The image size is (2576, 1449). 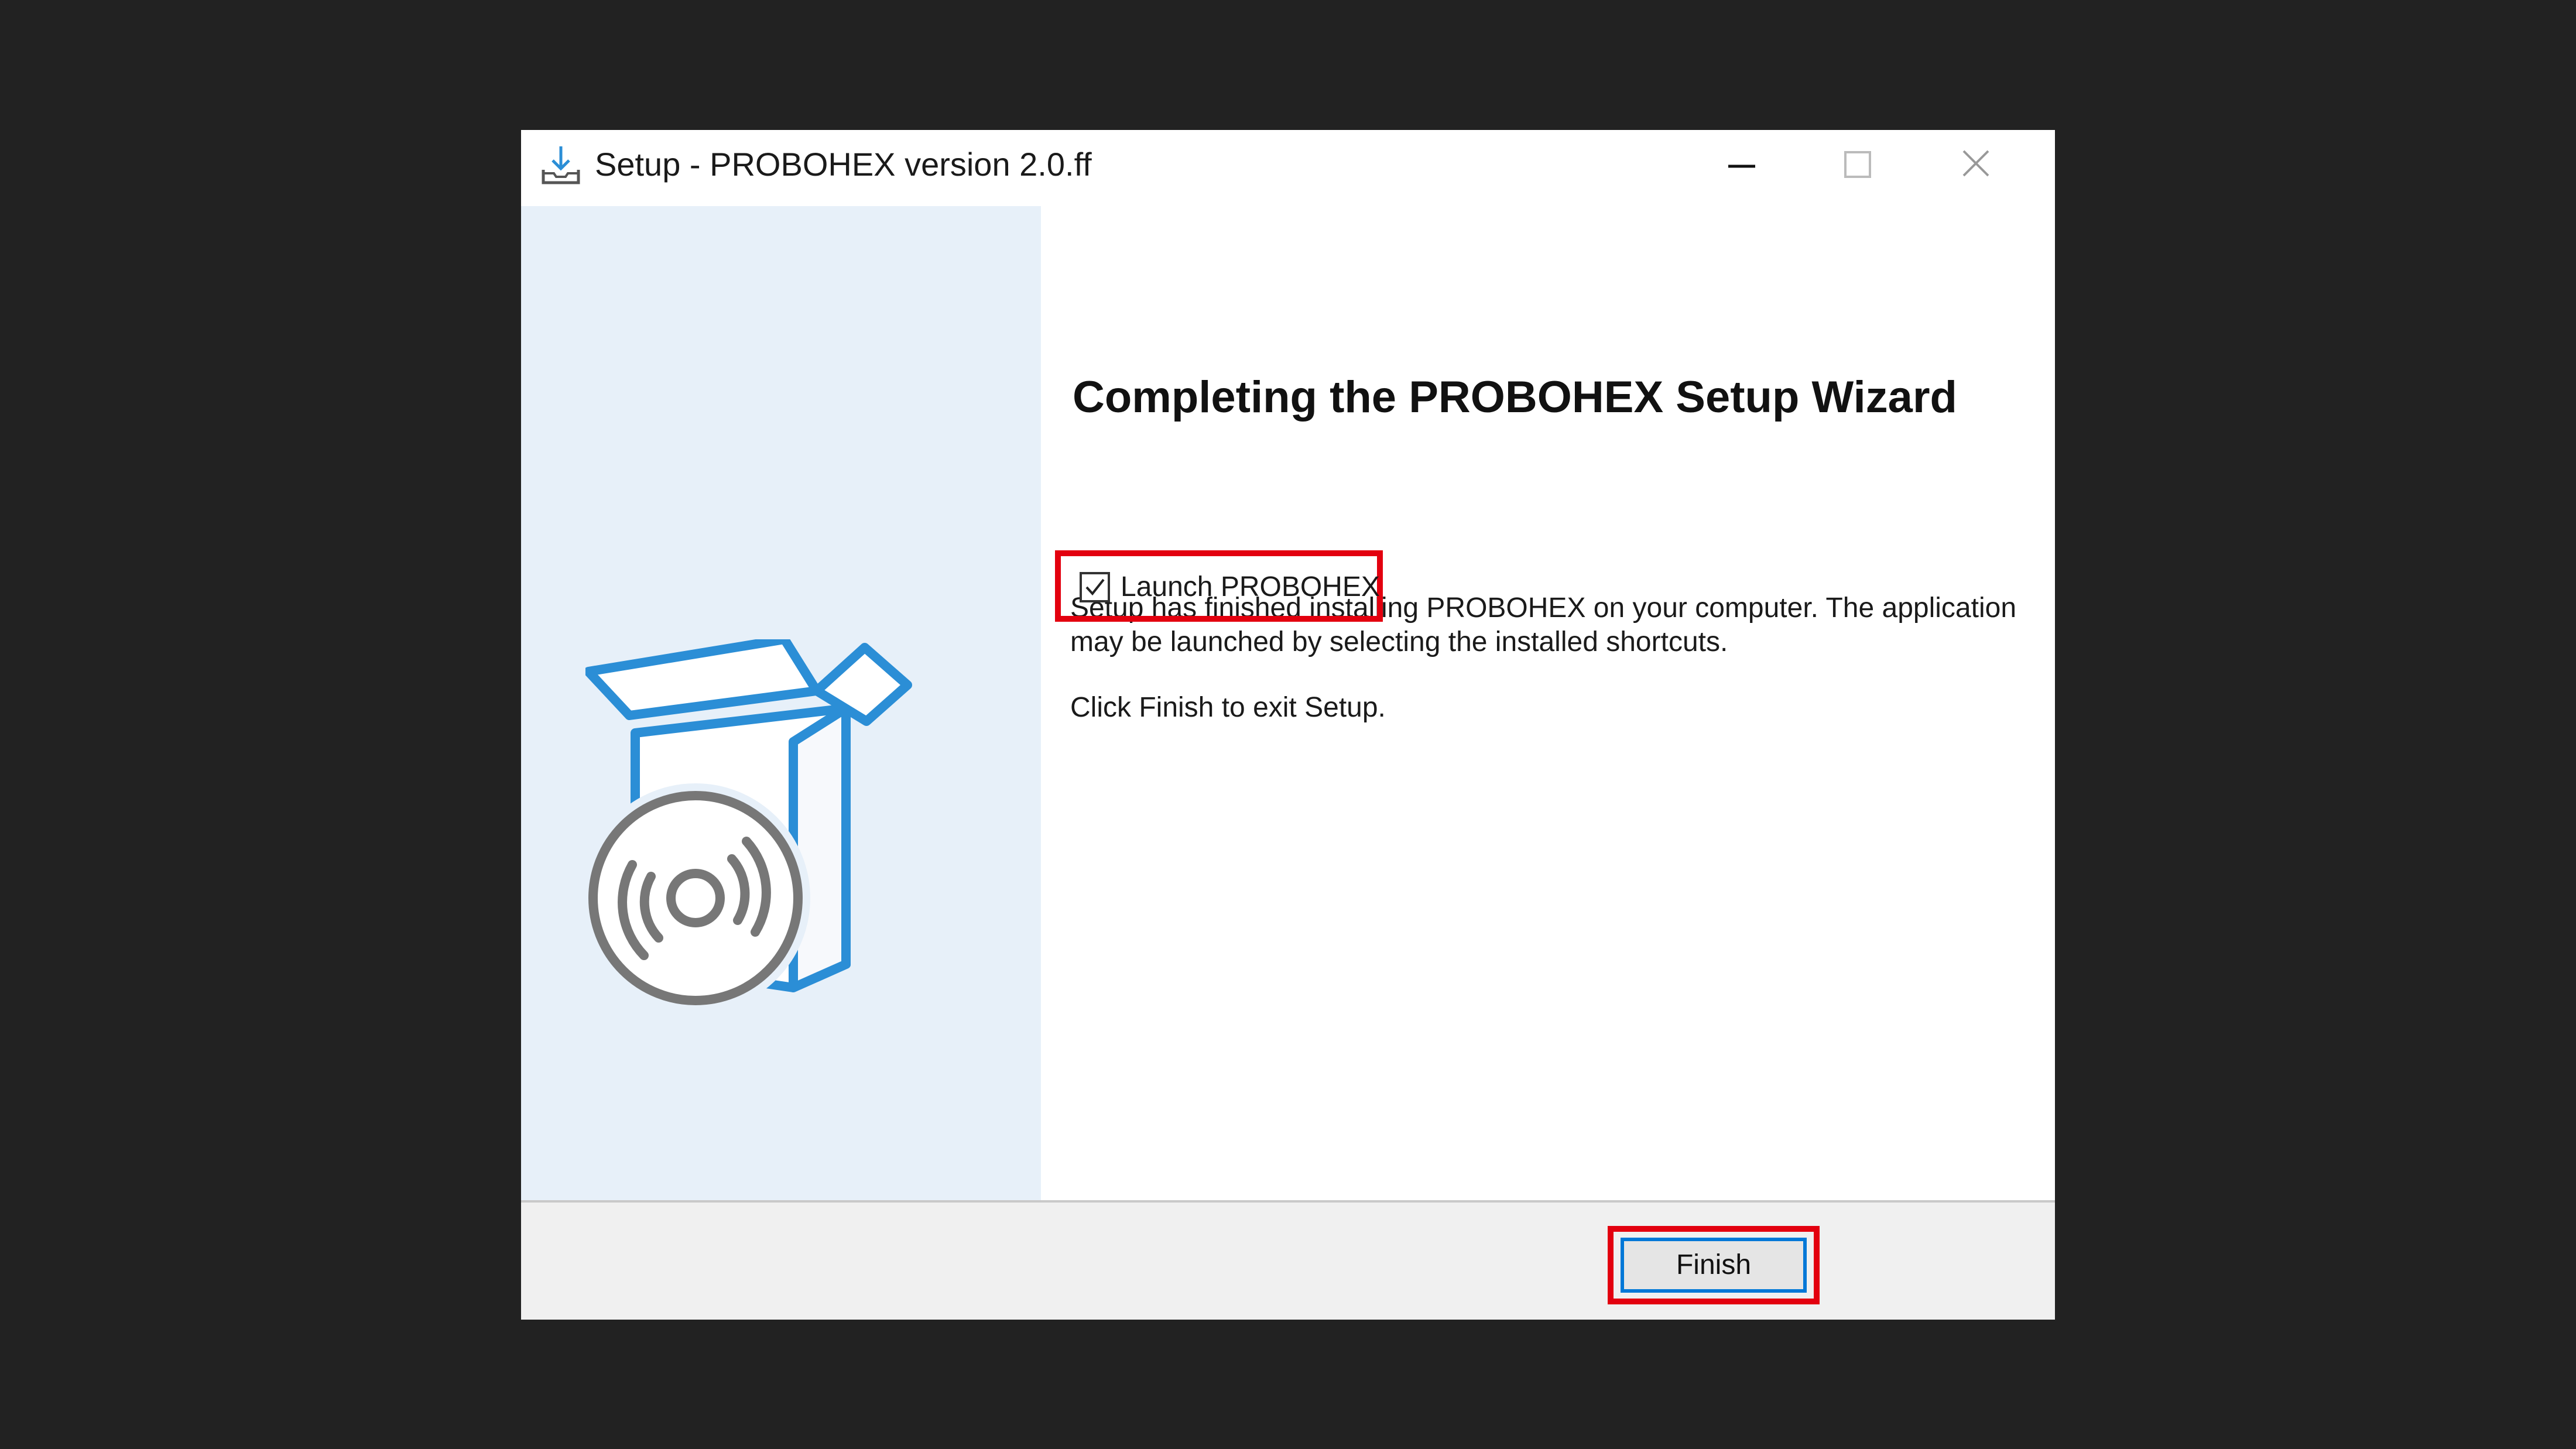 What do you see at coordinates (561, 165) in the screenshot?
I see `download-tray-icon` at bounding box center [561, 165].